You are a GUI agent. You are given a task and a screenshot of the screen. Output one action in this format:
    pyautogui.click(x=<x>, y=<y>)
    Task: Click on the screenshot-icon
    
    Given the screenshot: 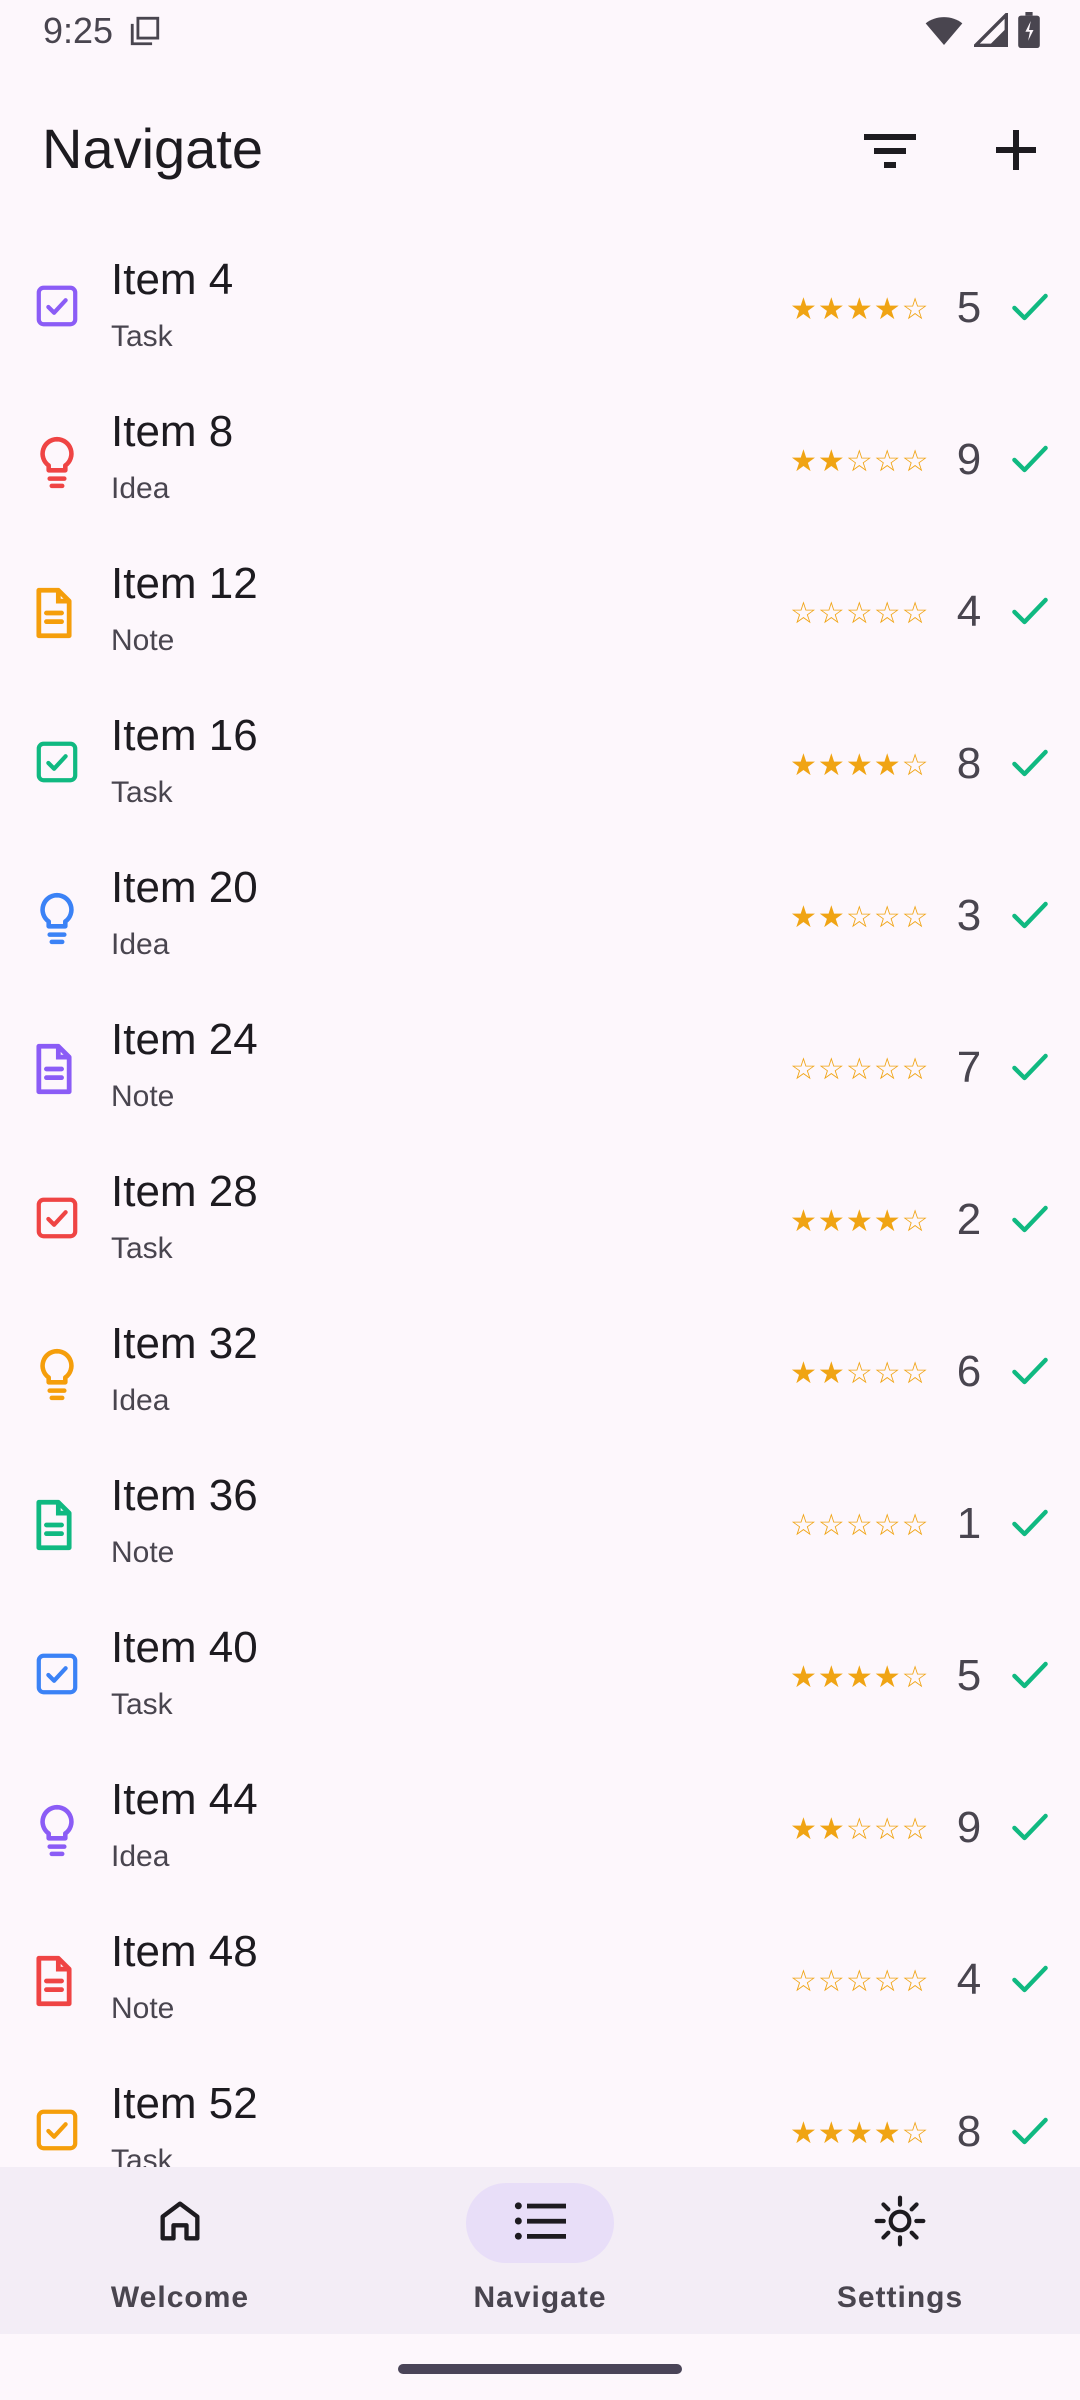 What is the action you would take?
    pyautogui.click(x=145, y=33)
    